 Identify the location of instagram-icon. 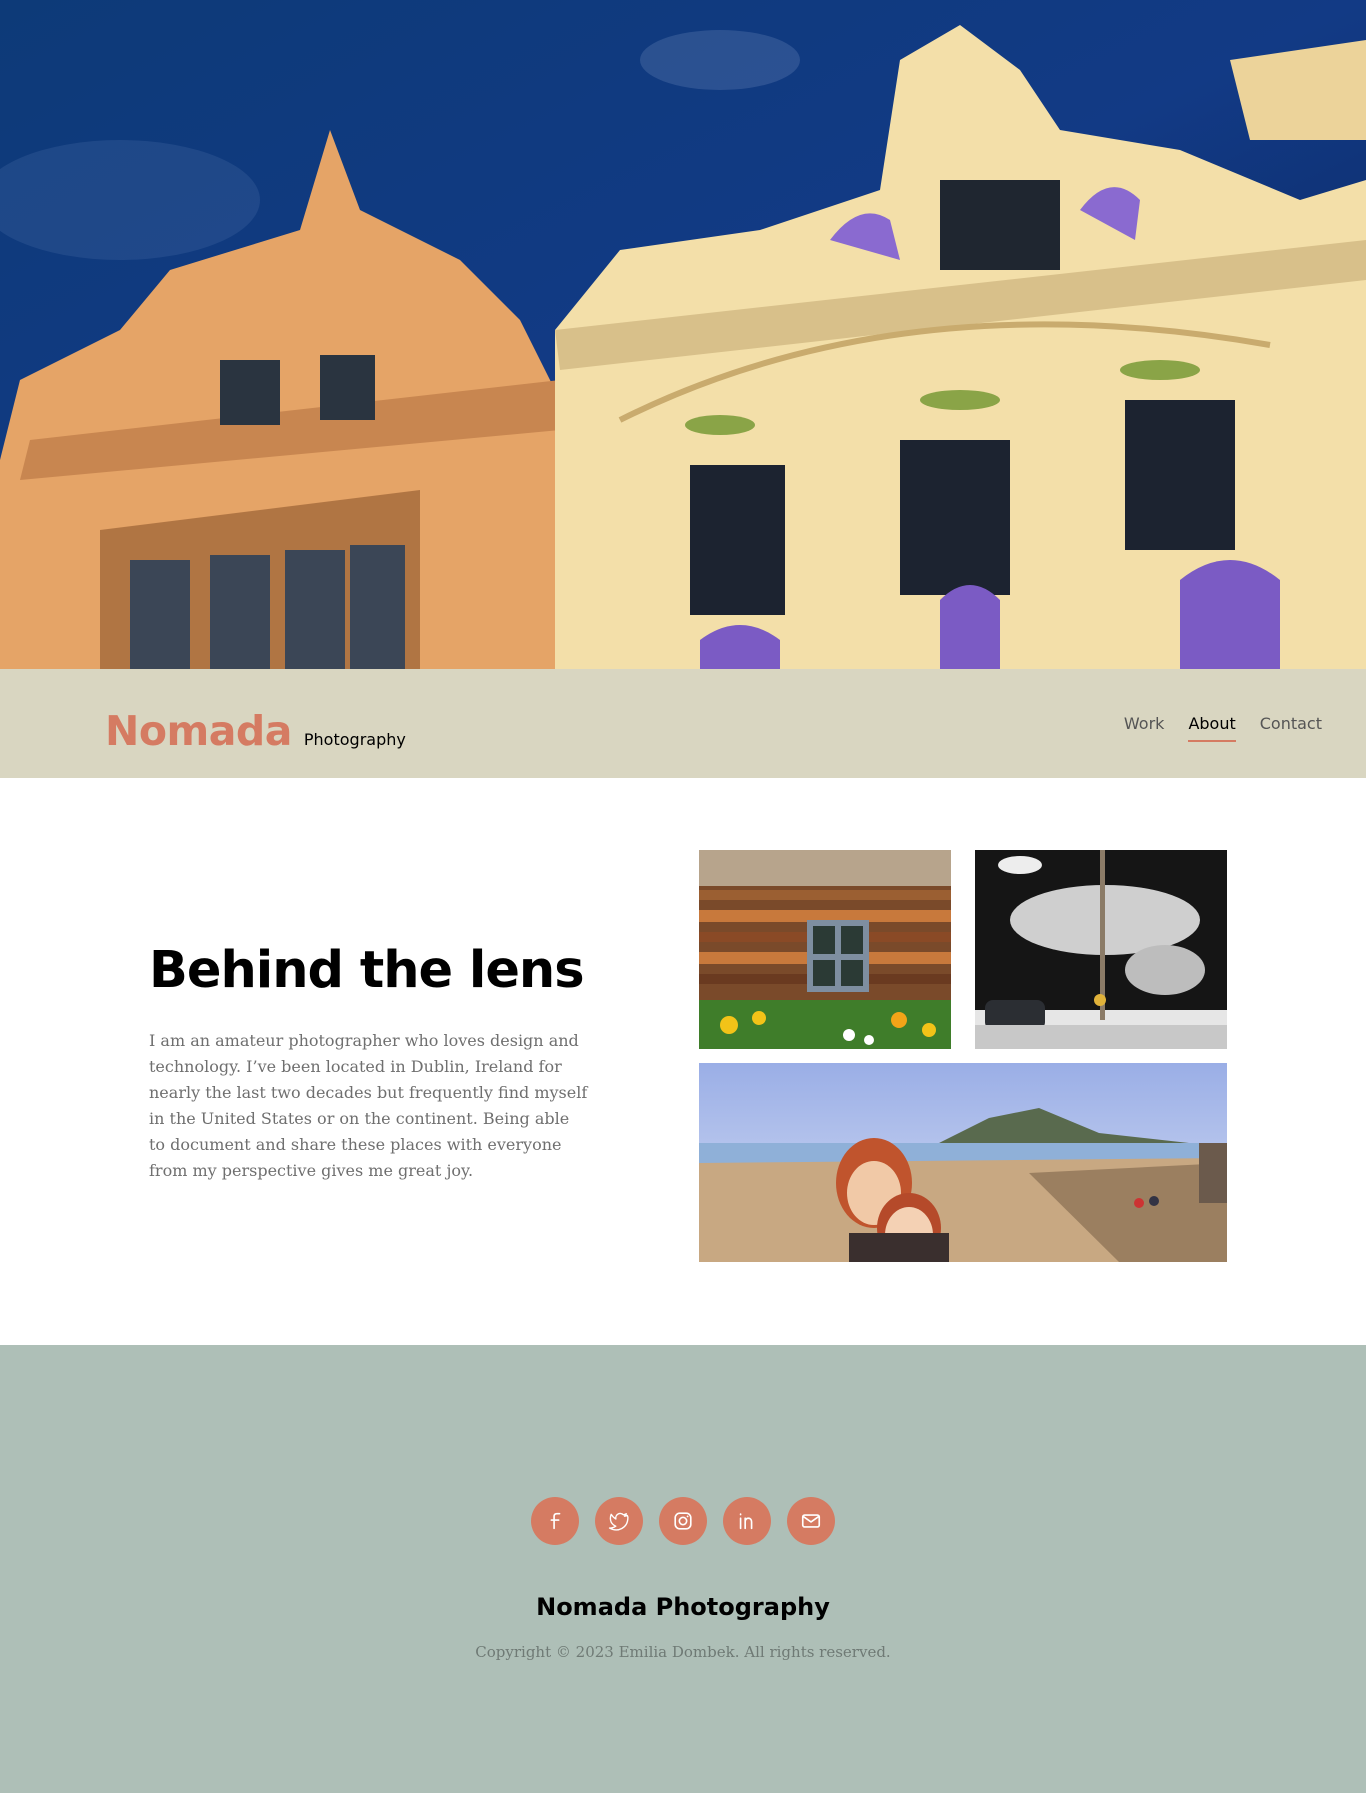
(683, 1521).